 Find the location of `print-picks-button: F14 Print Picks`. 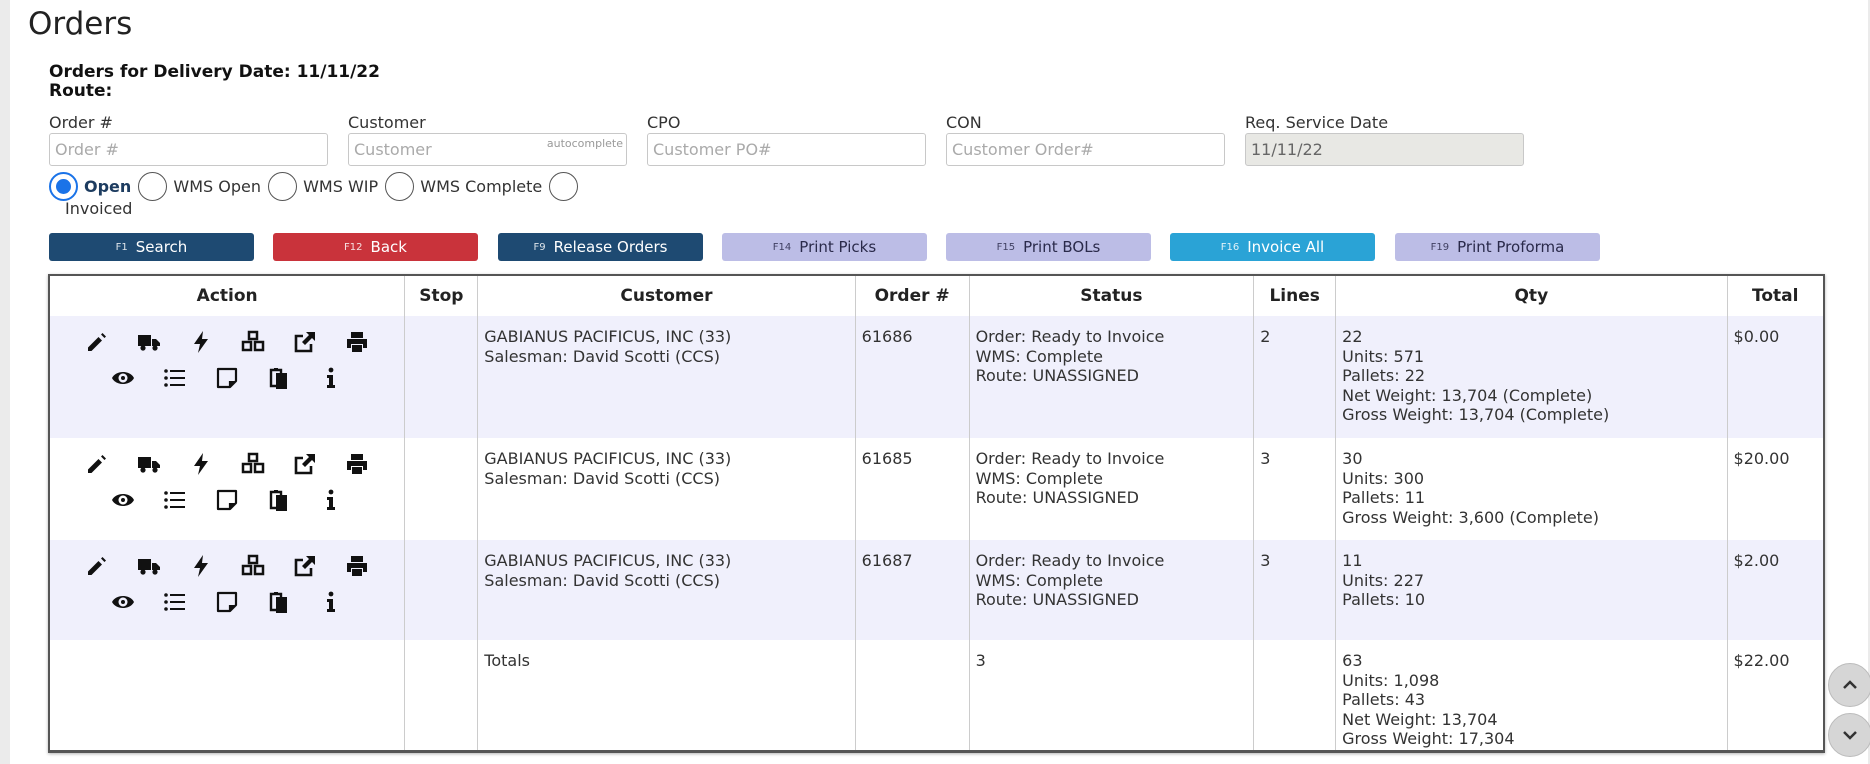

print-picks-button: F14 Print Picks is located at coordinates (824, 247).